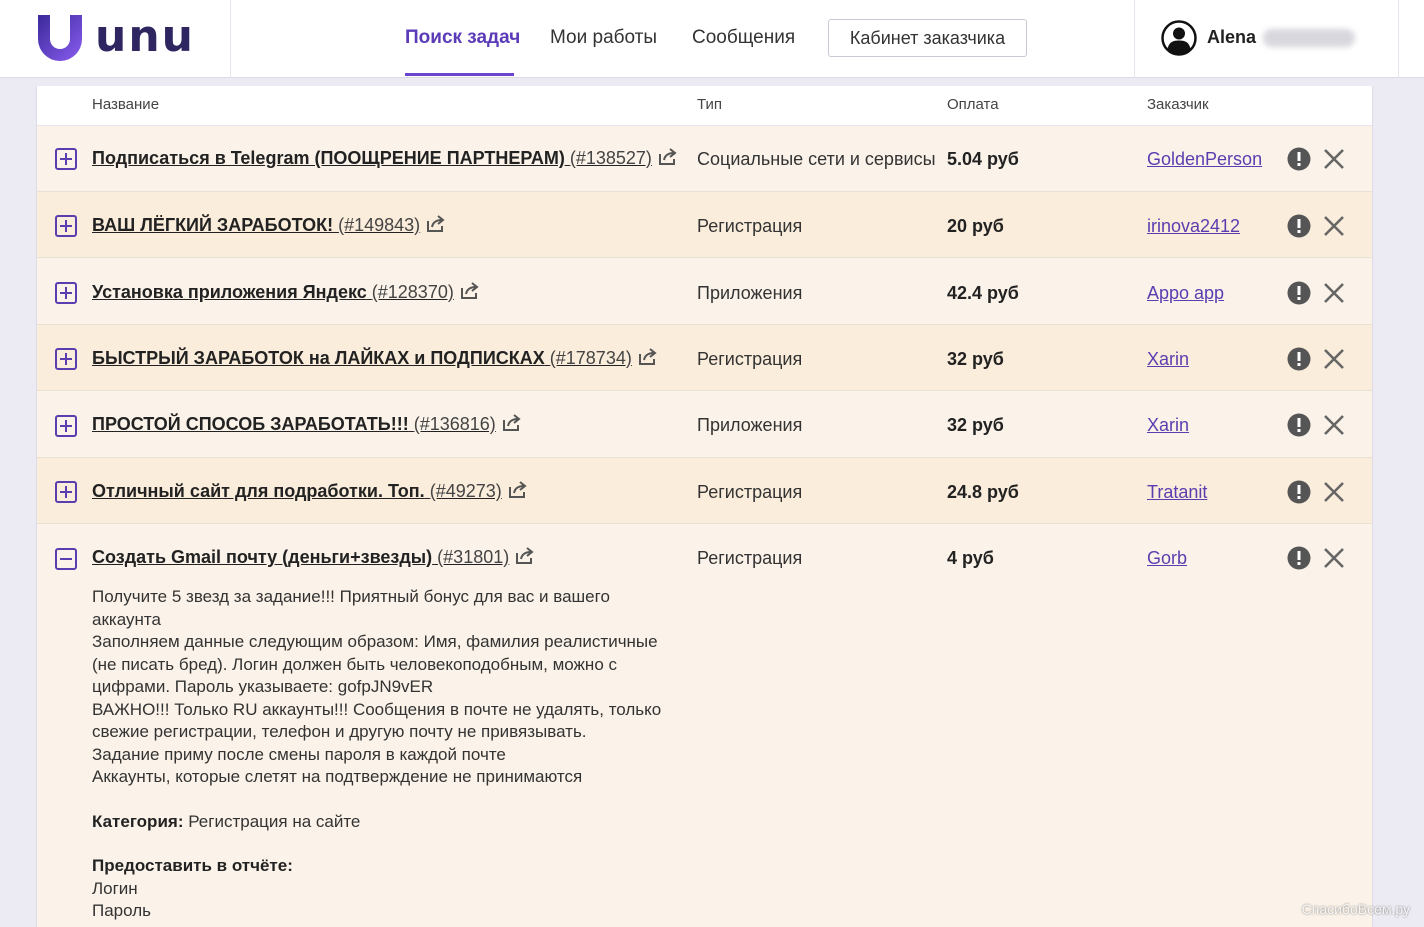  What do you see at coordinates (126, 104) in the screenshot?
I see `header-title: Название` at bounding box center [126, 104].